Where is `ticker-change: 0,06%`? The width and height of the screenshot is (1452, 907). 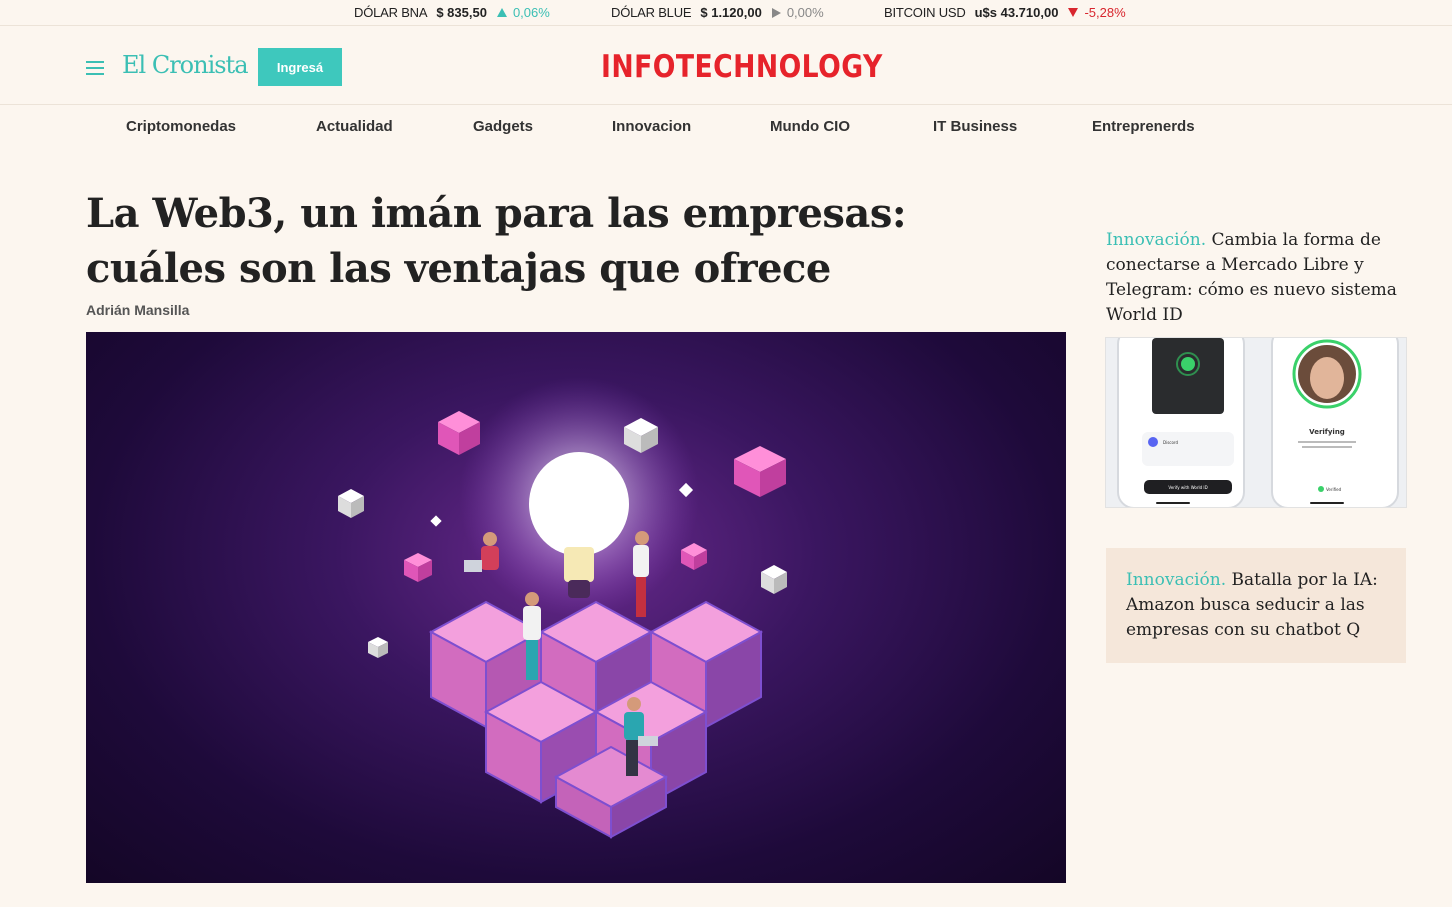 ticker-change: 0,06% is located at coordinates (531, 12).